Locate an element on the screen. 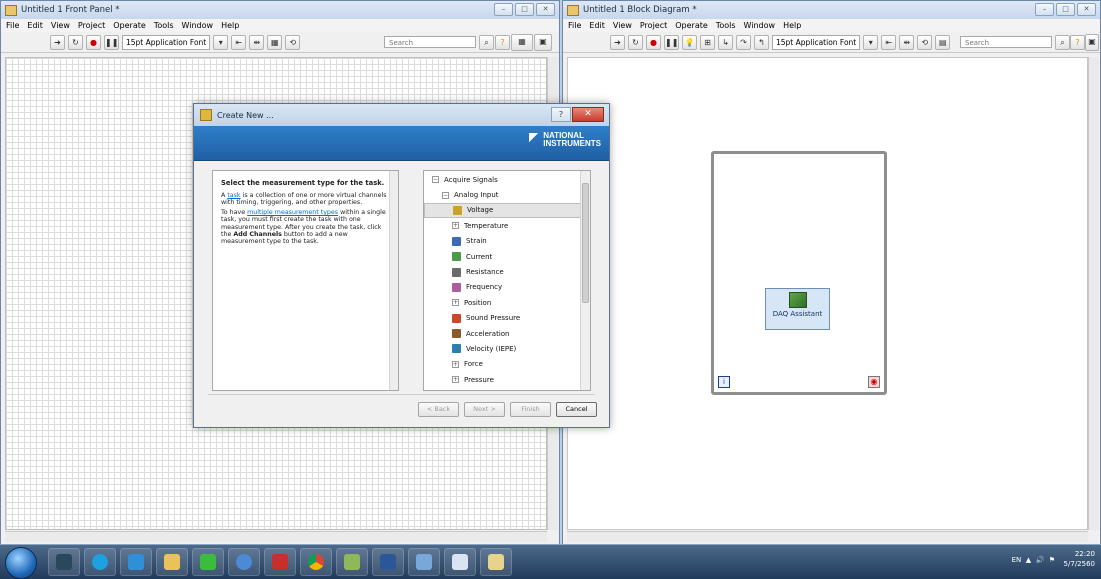  tree-item-acquire-signals: − Acquire Signals is located at coordinates (507, 179).